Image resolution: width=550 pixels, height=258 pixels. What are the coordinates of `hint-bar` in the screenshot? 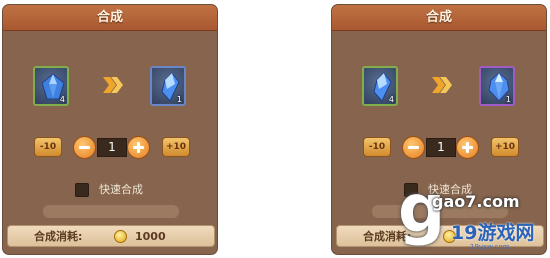 It's located at (111, 211).